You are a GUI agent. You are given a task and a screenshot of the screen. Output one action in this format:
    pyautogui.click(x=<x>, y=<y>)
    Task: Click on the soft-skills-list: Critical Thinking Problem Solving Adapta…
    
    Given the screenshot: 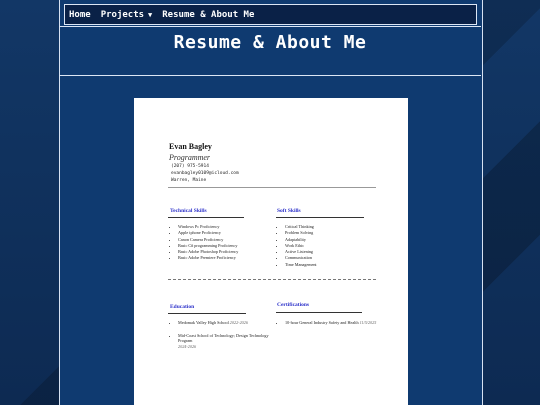 What is the action you would take?
    pyautogui.click(x=298, y=246)
    